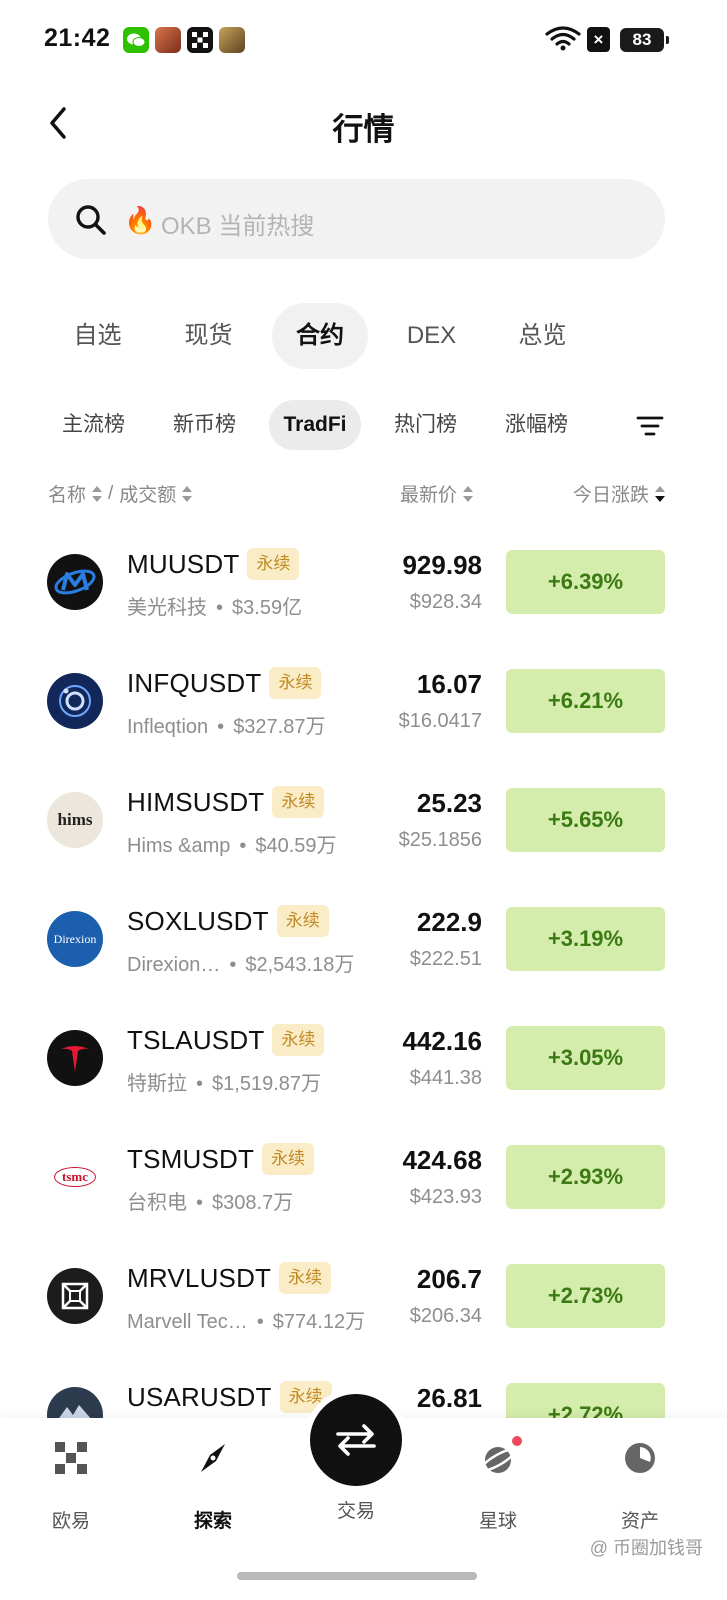 This screenshot has width=727, height=1600. Describe the element at coordinates (179, 846) in the screenshot. I see `asset-name: Hims &amp` at that location.